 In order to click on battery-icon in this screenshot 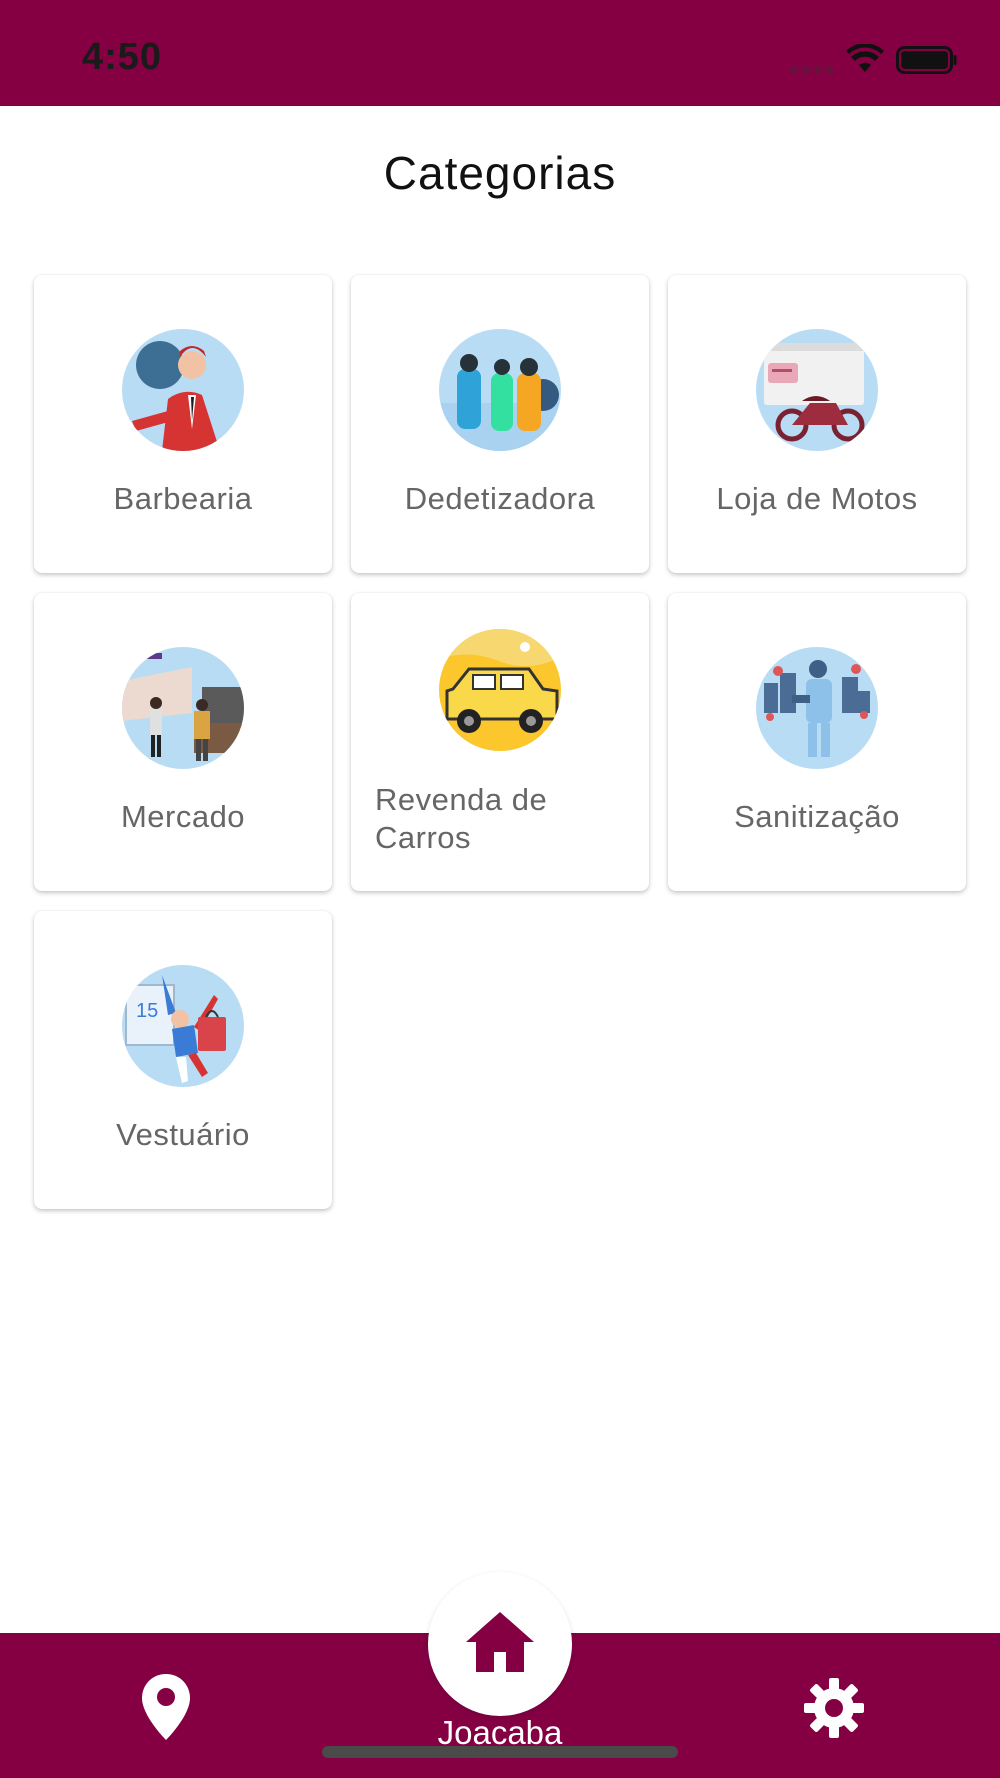, I will do `click(926, 60)`.